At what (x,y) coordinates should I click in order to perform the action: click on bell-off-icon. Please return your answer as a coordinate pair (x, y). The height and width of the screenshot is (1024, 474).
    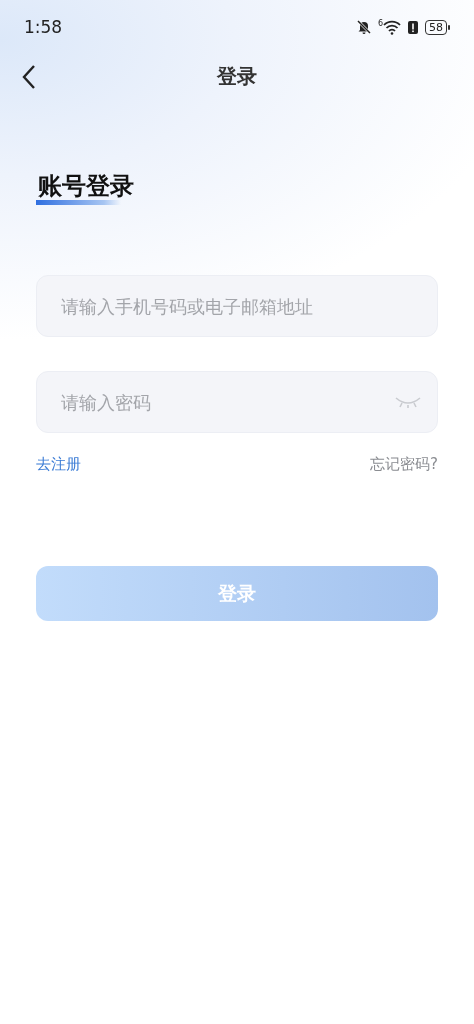
    Looking at the image, I should click on (363, 27).